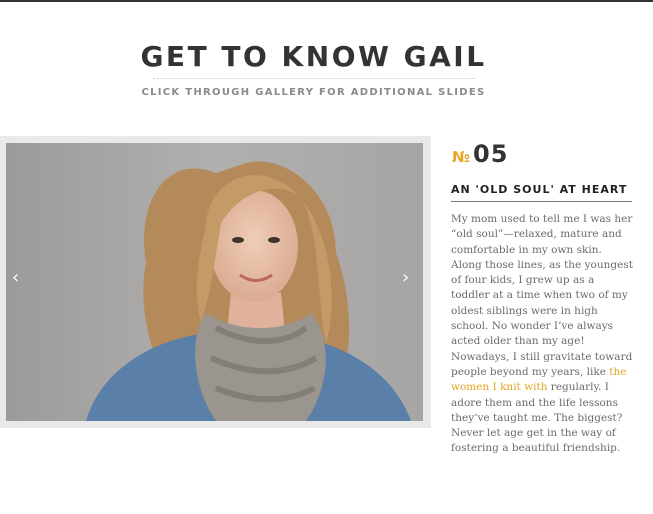 Image resolution: width=653 pixels, height=514 pixels. I want to click on chevron-left-icon: ‹, so click(15, 278).